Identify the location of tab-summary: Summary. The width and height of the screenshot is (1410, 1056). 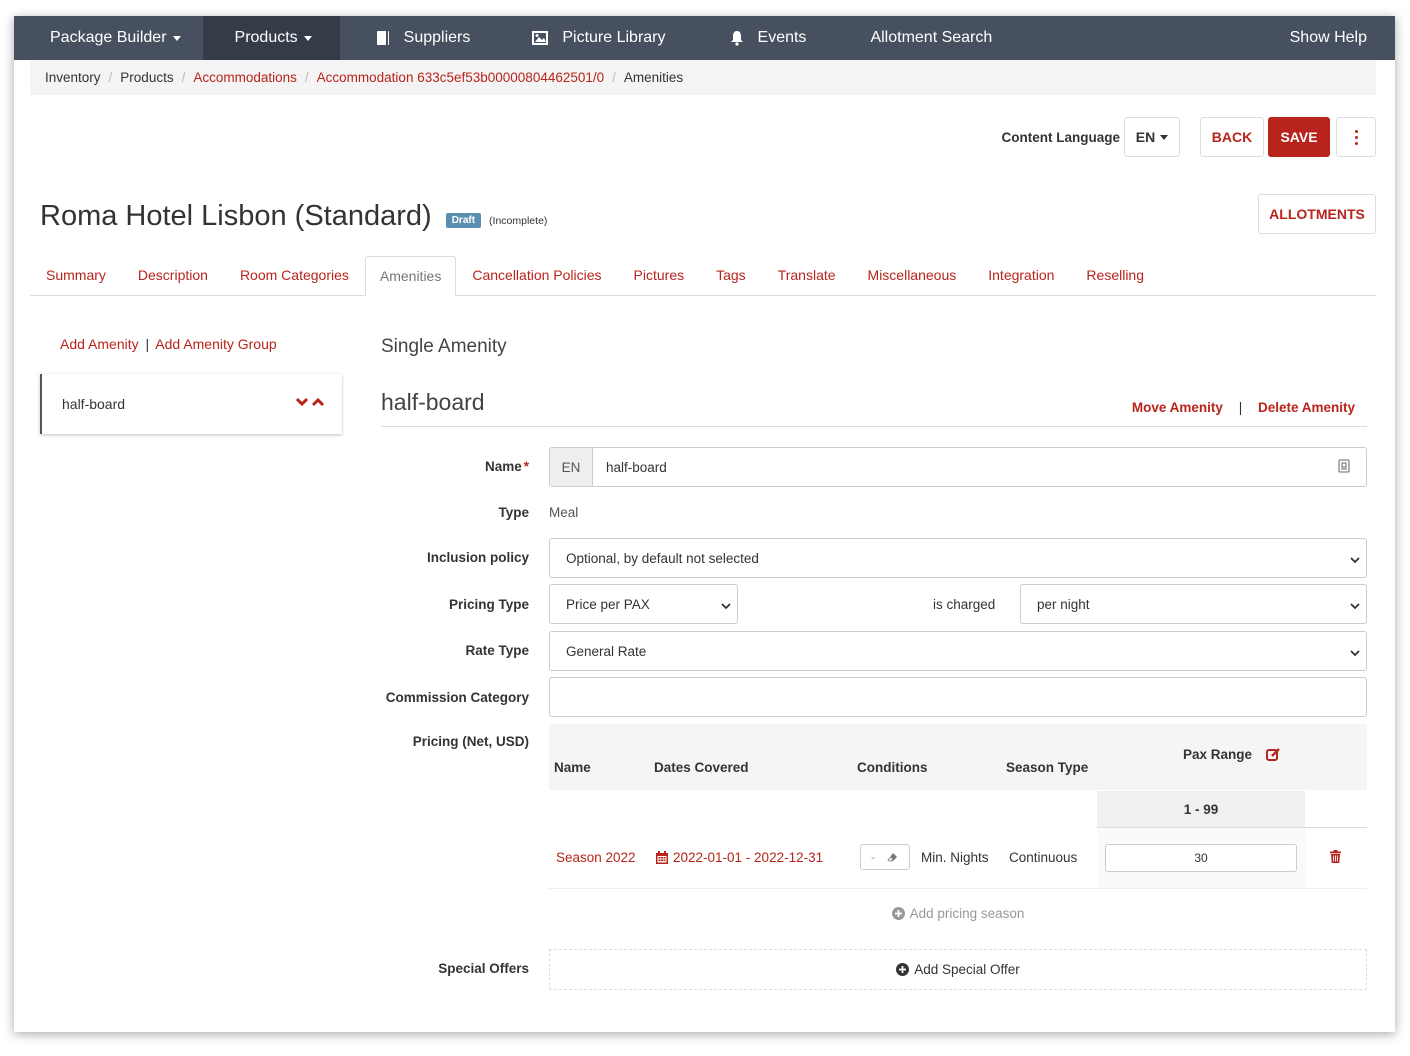
(76, 275).